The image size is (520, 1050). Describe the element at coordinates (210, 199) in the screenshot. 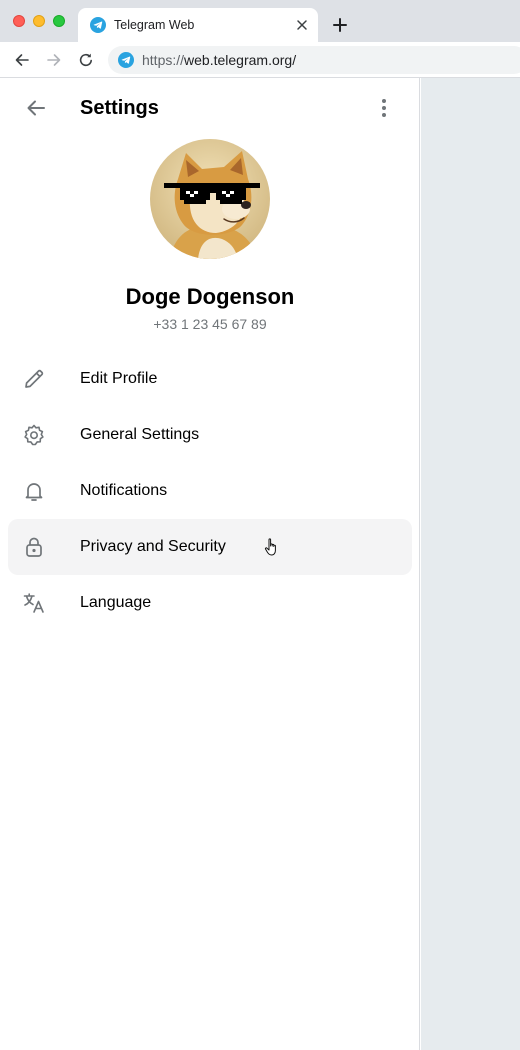

I see `avatar` at that location.